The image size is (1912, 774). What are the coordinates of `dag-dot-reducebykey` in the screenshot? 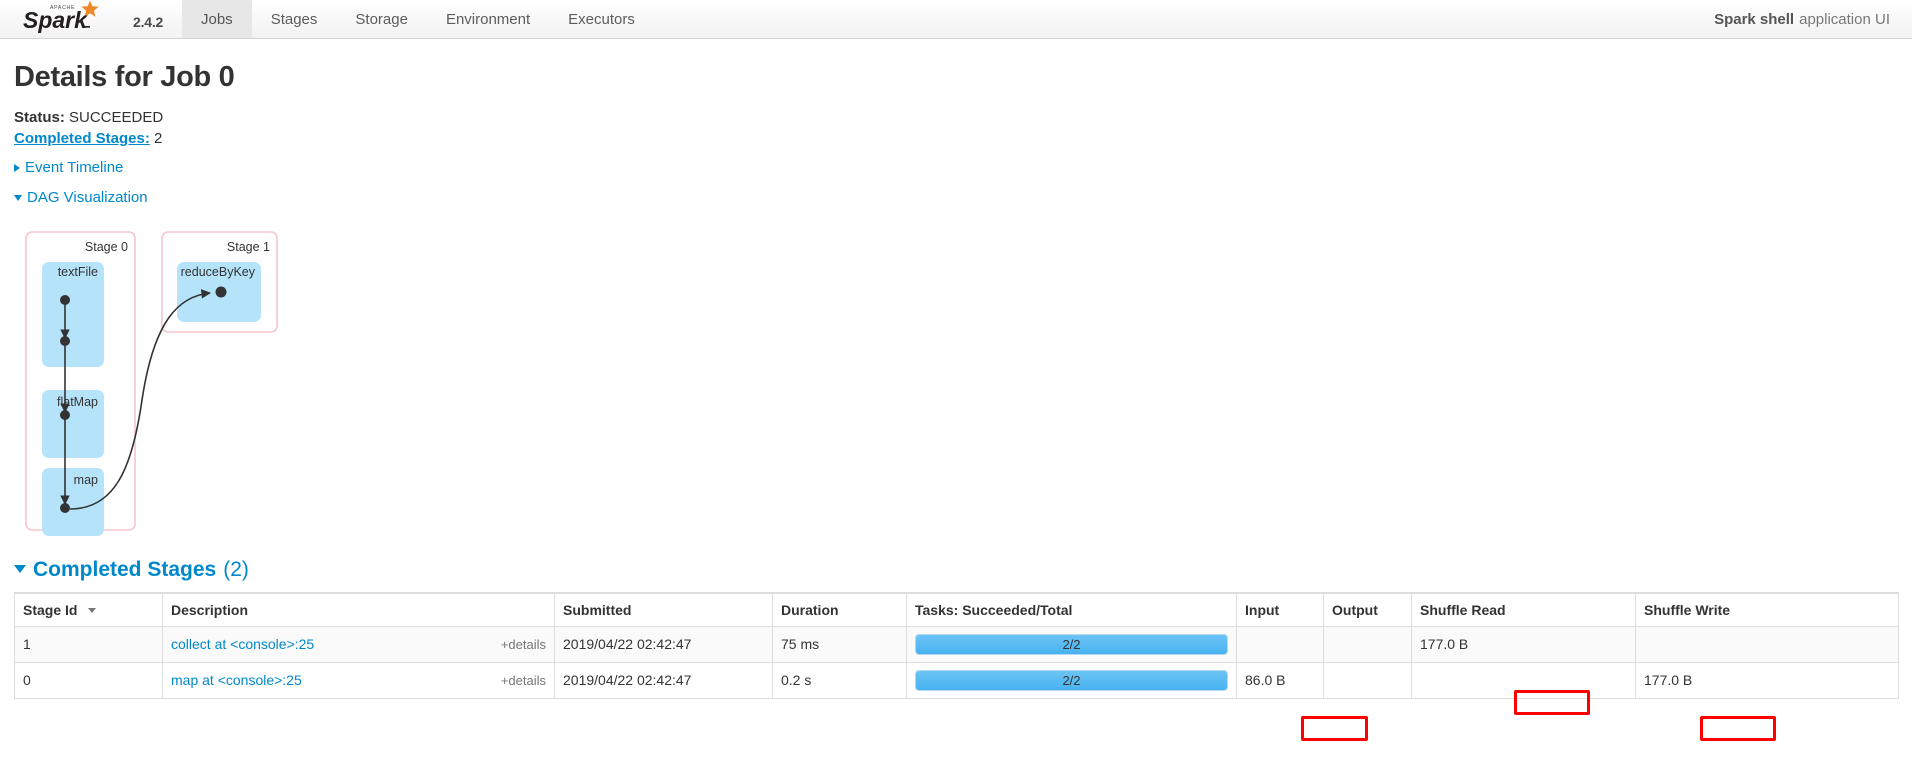 It's located at (221, 291).